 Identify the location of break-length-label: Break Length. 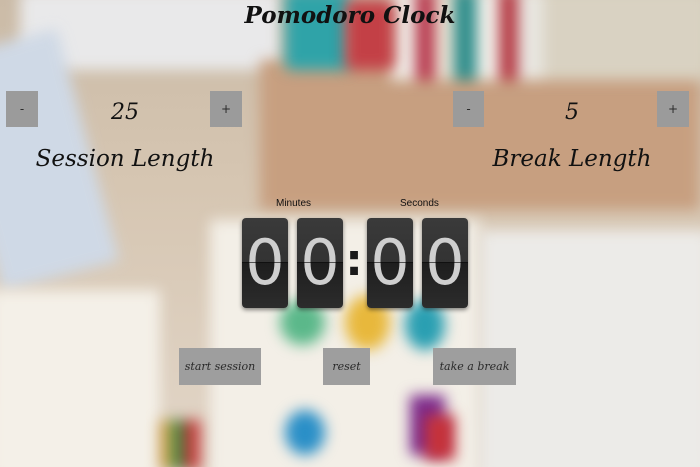
(572, 159).